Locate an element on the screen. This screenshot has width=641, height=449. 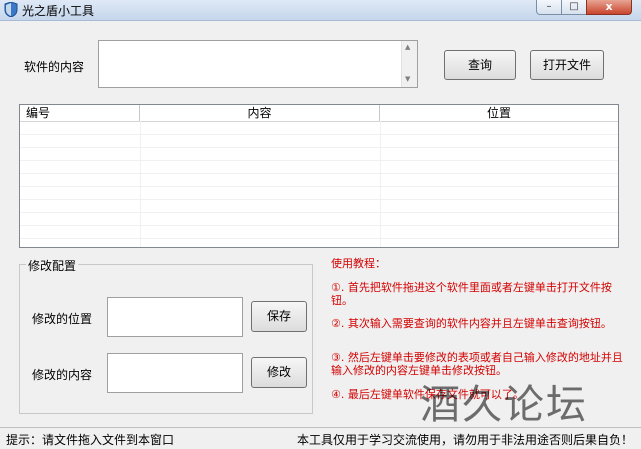
list-header: 编号 内容 位置 is located at coordinates (319, 113).